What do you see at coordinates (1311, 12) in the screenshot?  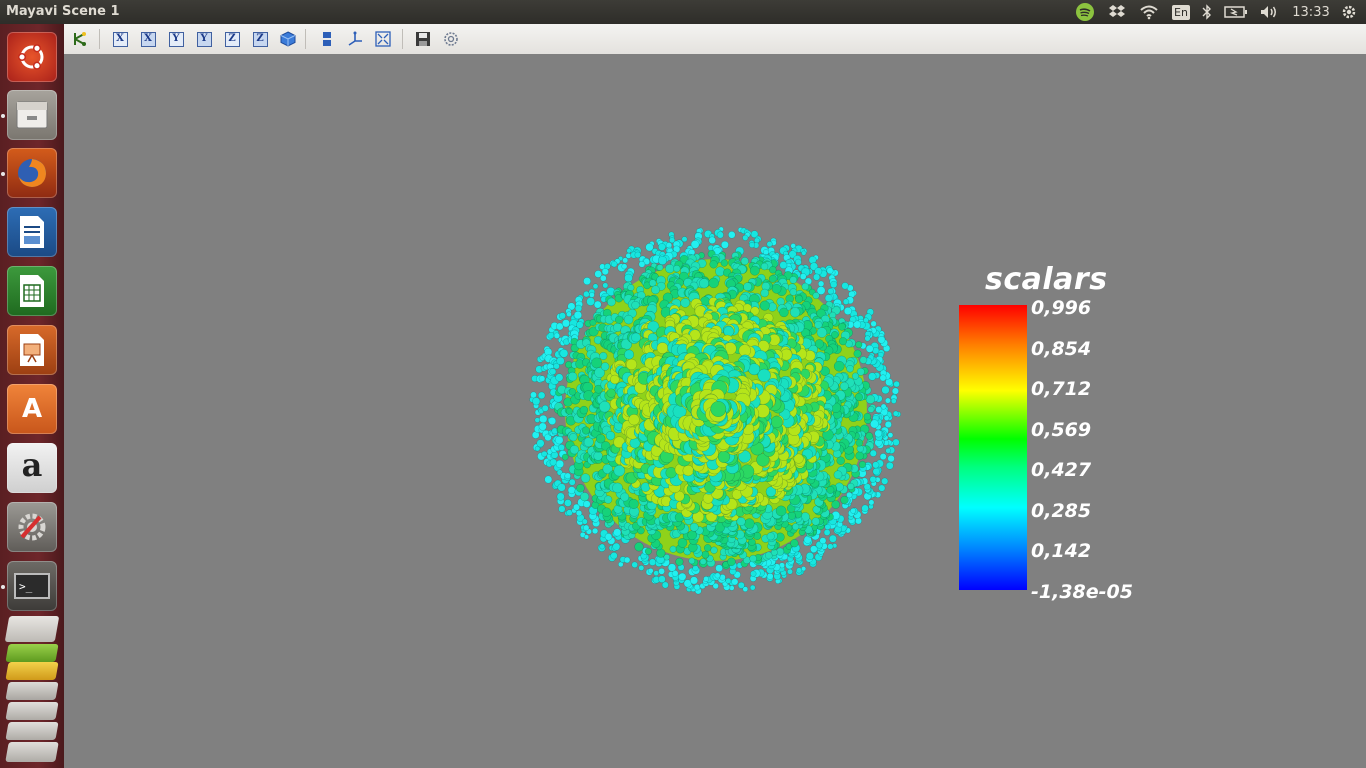 I see `clock: 13:33` at bounding box center [1311, 12].